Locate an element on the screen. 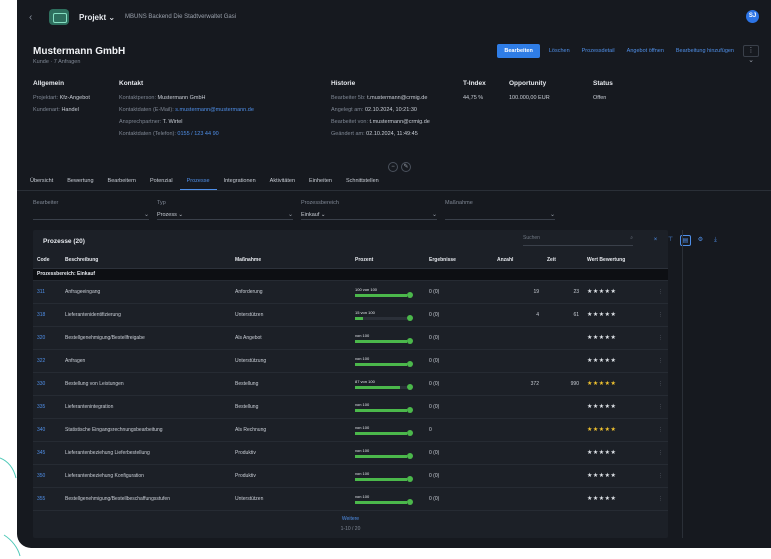 The height and width of the screenshot is (559, 771). process-measure: Unterstützen is located at coordinates (291, 499).